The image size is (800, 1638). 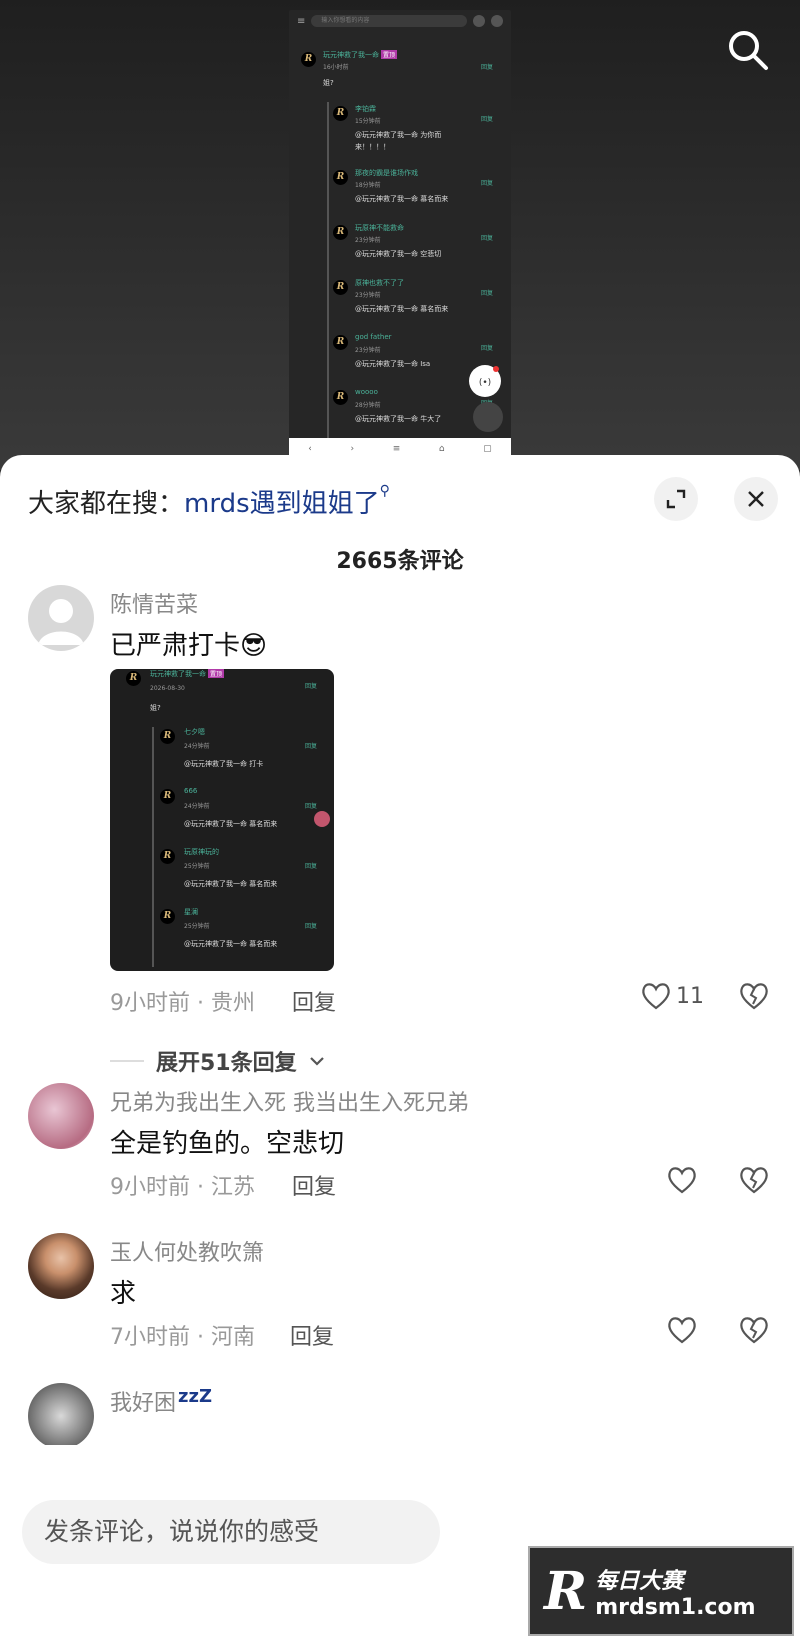 I want to click on sleep-emoji: zzZ, so click(x=195, y=1396).